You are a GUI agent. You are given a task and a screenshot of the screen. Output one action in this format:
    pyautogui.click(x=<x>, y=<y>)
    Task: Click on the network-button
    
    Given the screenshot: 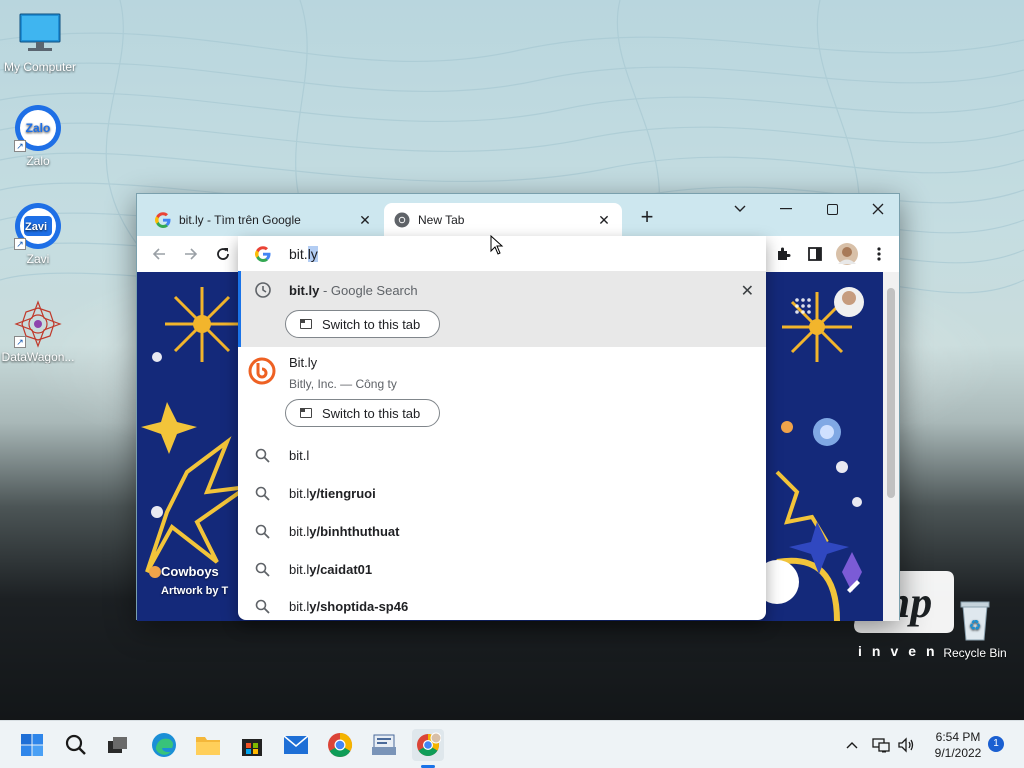 What is the action you would take?
    pyautogui.click(x=882, y=744)
    